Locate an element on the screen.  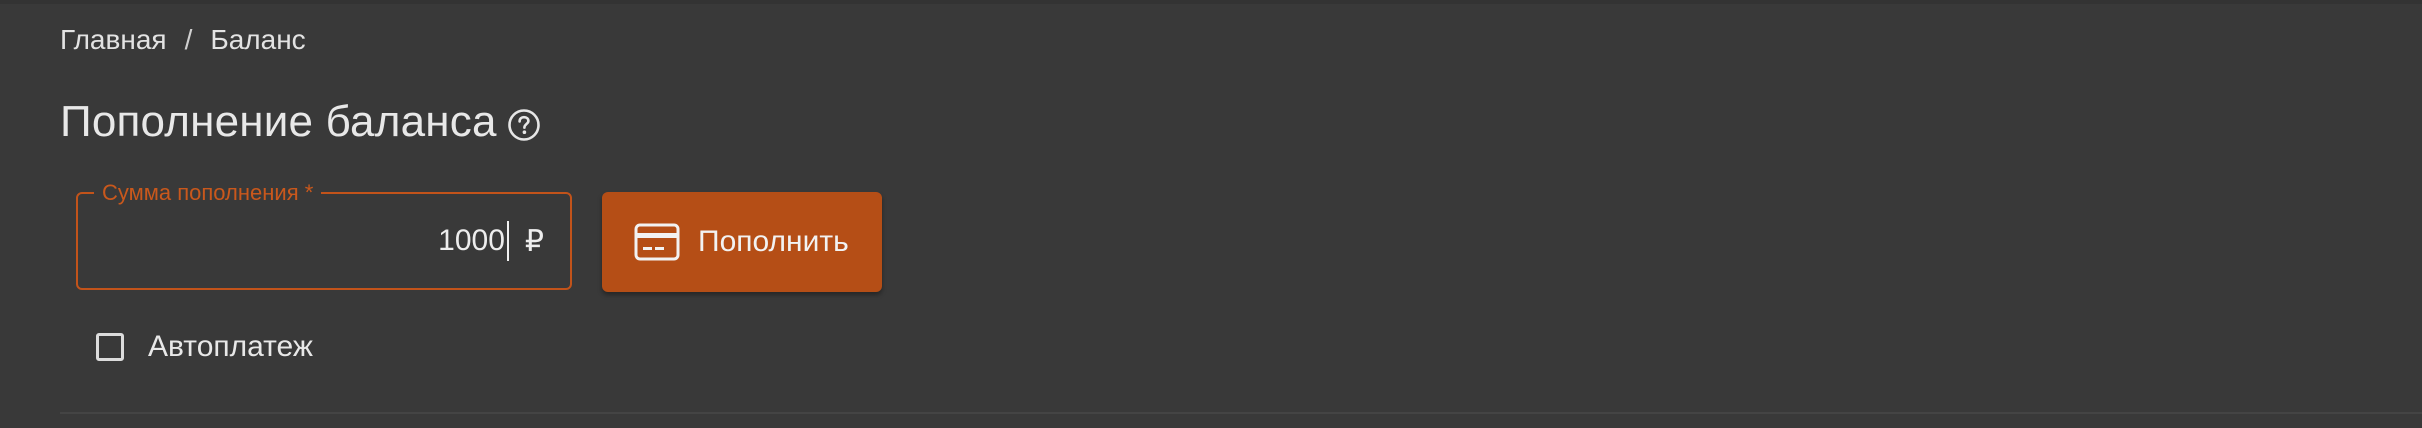
autopay-label: Автоплатеж is located at coordinates (230, 346).